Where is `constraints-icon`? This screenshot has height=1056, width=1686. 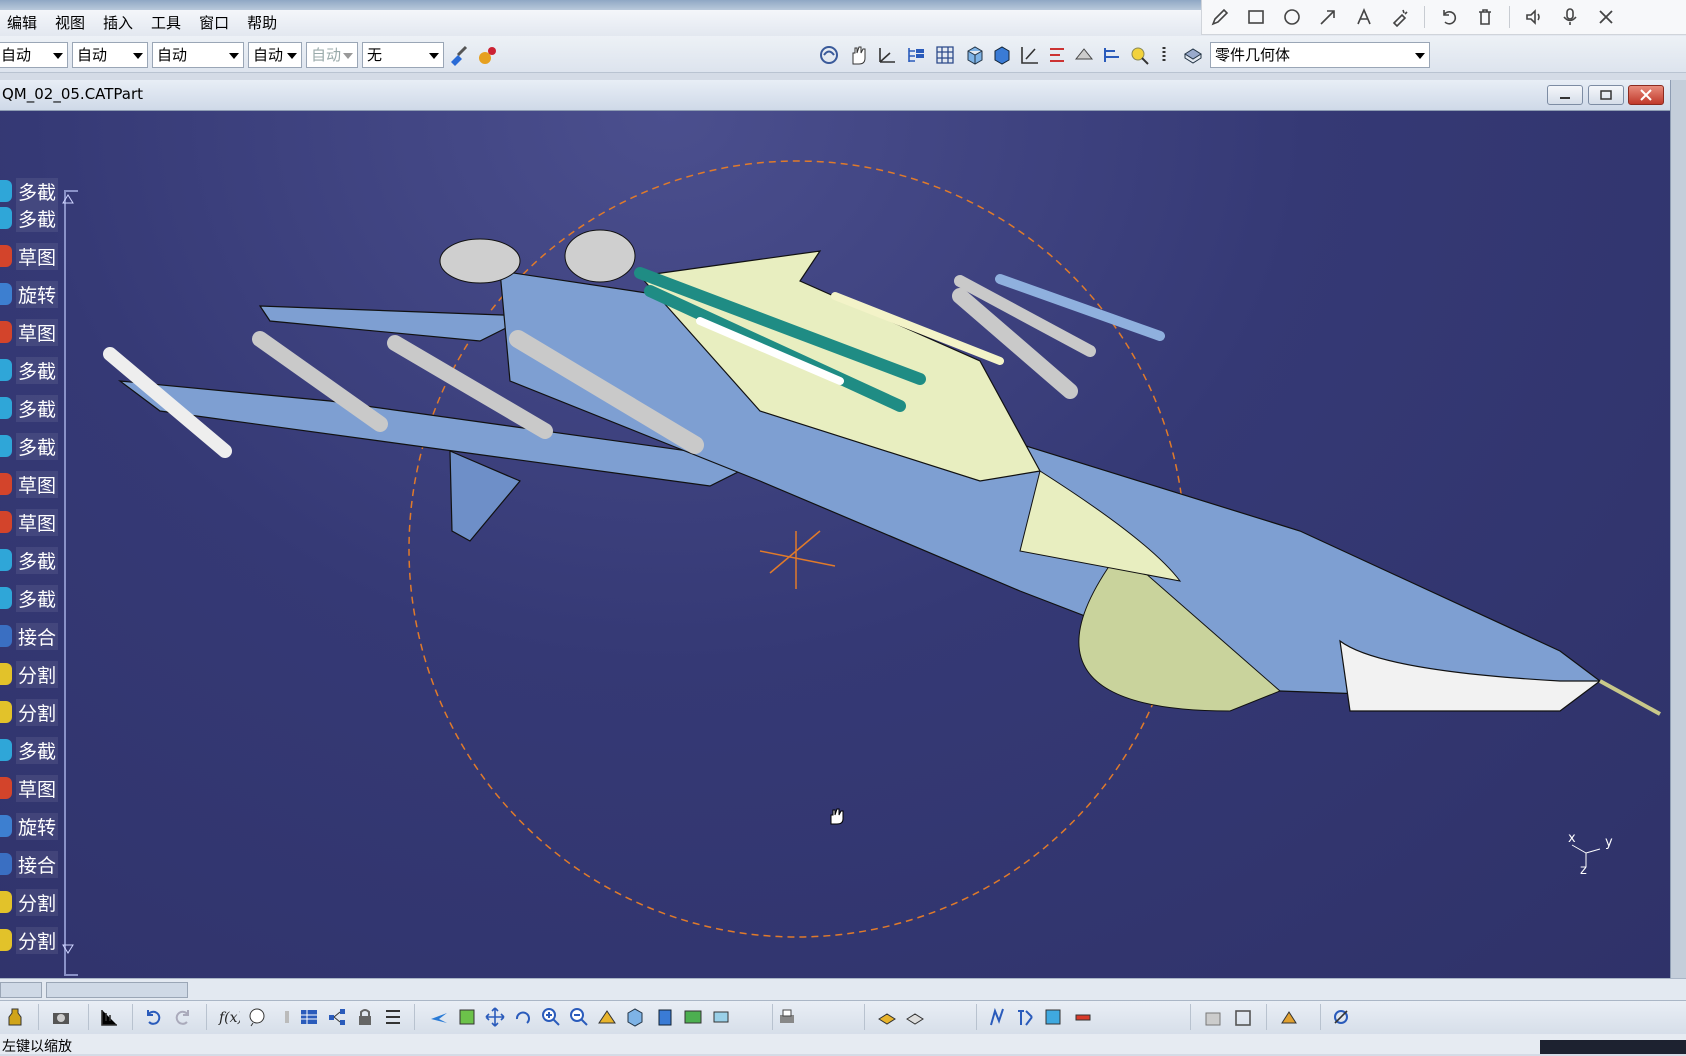
constraints-icon is located at coordinates (109, 1017).